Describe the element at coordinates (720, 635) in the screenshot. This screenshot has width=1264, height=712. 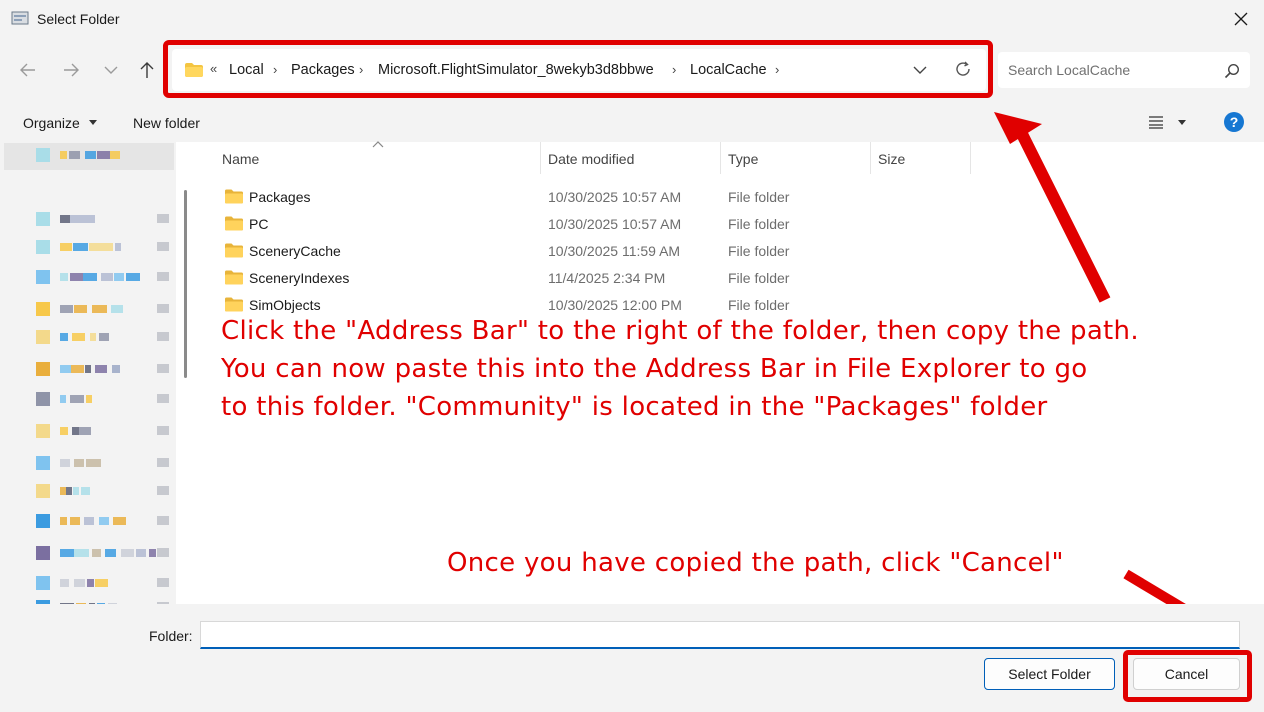
I see `folder-name-input` at that location.